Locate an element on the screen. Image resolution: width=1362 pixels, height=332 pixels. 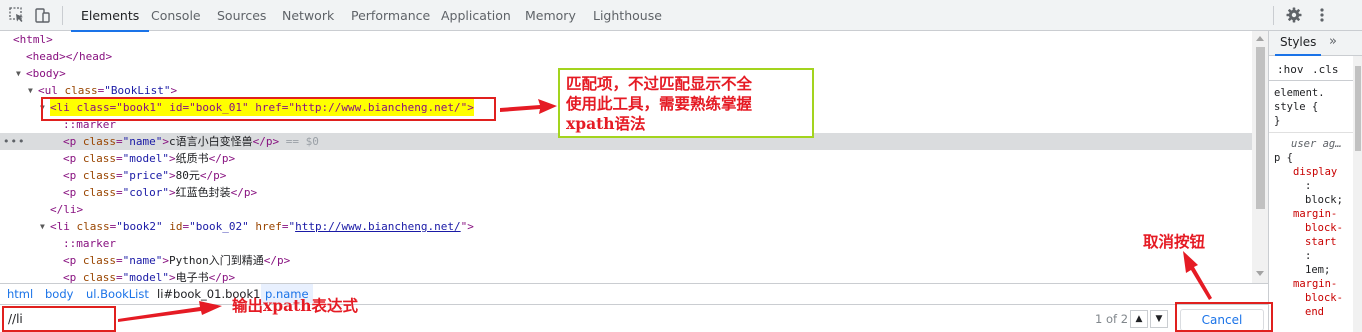
arrow-cancel-label is located at coordinates (1197, 275).